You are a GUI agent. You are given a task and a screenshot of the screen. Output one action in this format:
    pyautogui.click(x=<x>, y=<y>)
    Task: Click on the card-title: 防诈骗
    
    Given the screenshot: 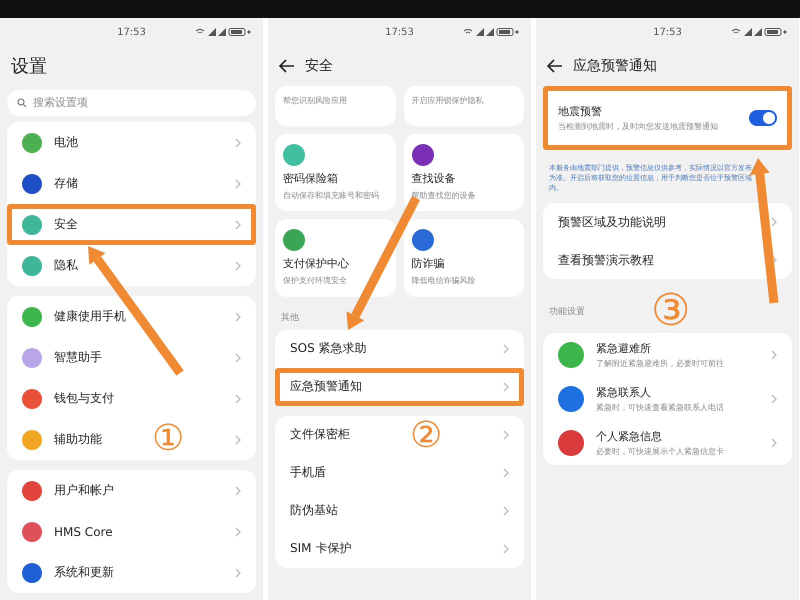 What is the action you would take?
    pyautogui.click(x=429, y=264)
    